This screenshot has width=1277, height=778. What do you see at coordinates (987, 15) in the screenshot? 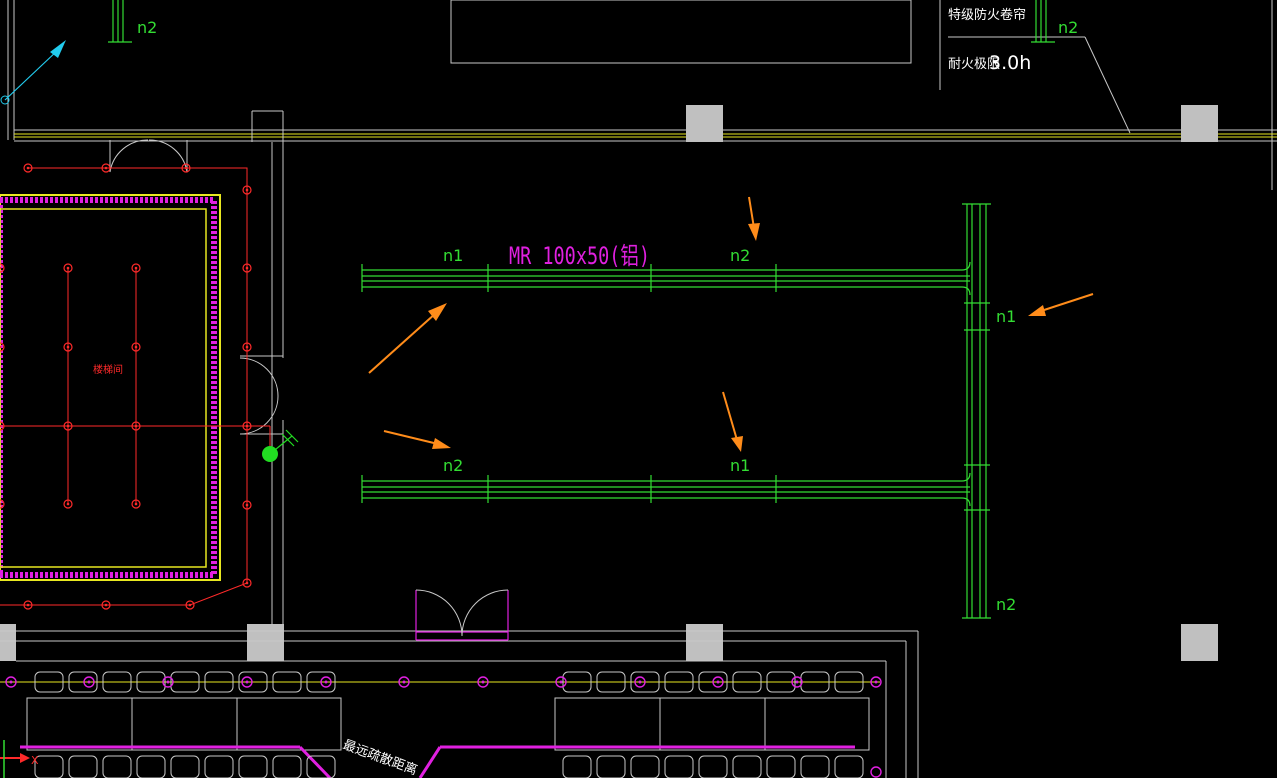
I see `fire-shutter-label: 特级防火卷帘` at bounding box center [987, 15].